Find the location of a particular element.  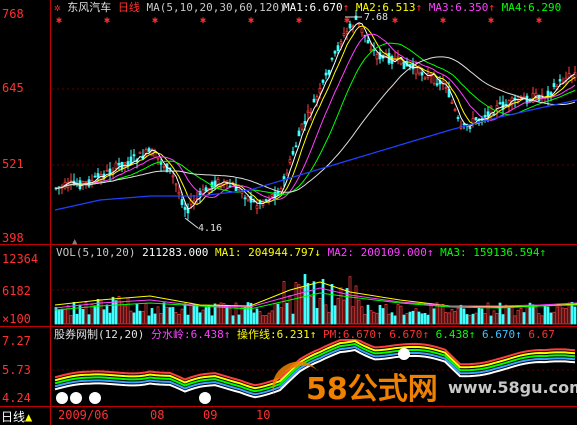

price-tick-521: 521 is located at coordinates (13, 164).